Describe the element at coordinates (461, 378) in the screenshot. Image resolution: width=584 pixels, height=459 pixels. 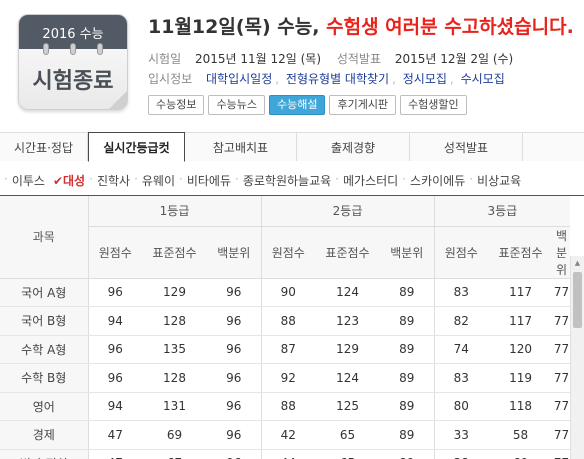
I see `value-cell: 83` at that location.